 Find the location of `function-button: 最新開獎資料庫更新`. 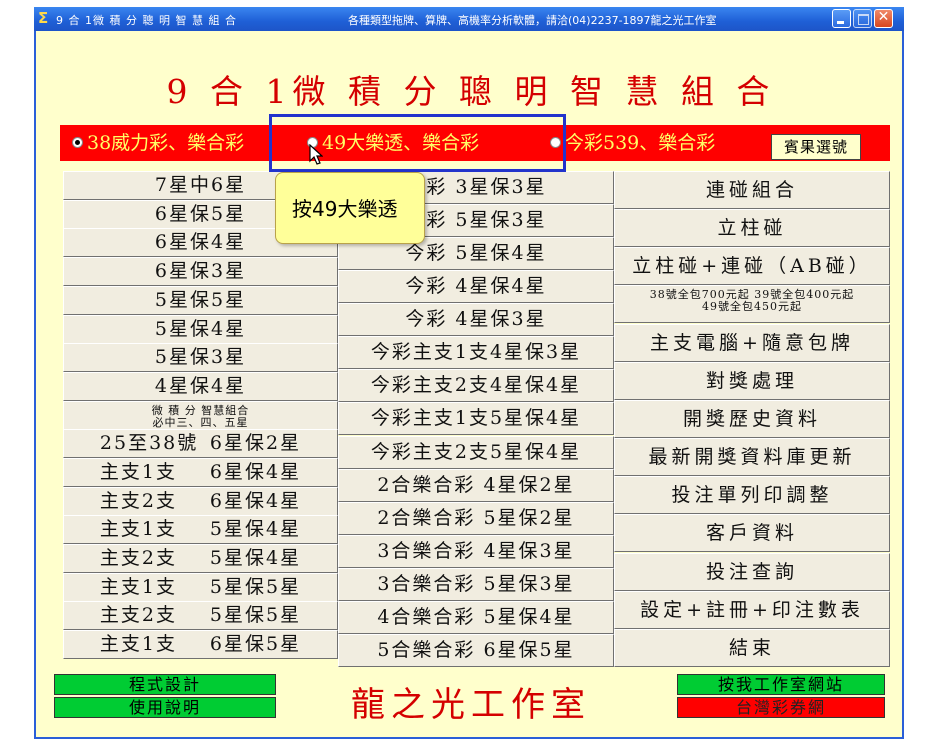

function-button: 最新開獎資料庫更新 is located at coordinates (752, 457).